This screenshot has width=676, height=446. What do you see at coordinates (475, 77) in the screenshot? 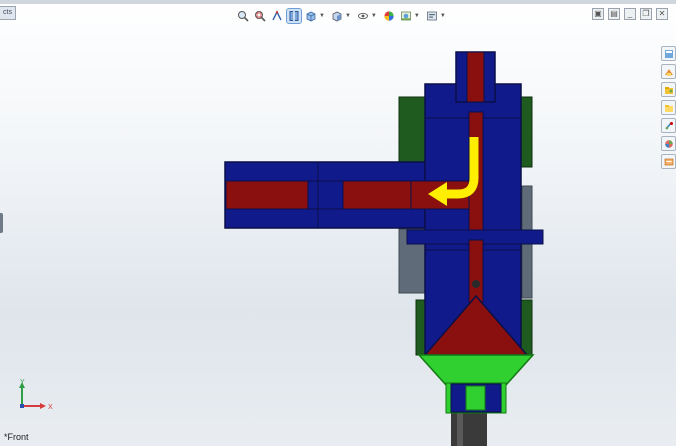
I see `top-channel` at bounding box center [475, 77].